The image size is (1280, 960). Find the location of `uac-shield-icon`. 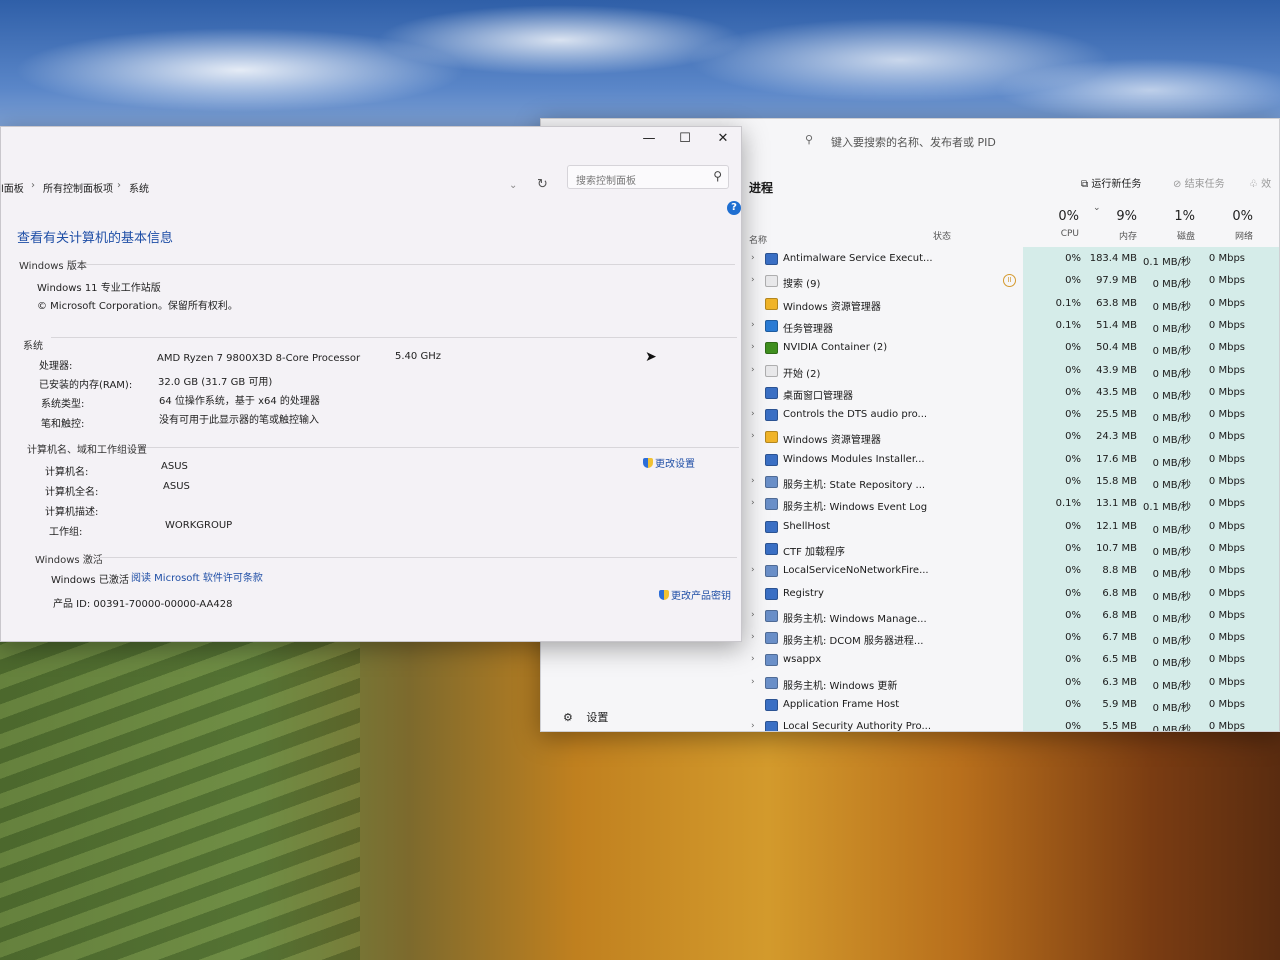

uac-shield-icon is located at coordinates (648, 463).